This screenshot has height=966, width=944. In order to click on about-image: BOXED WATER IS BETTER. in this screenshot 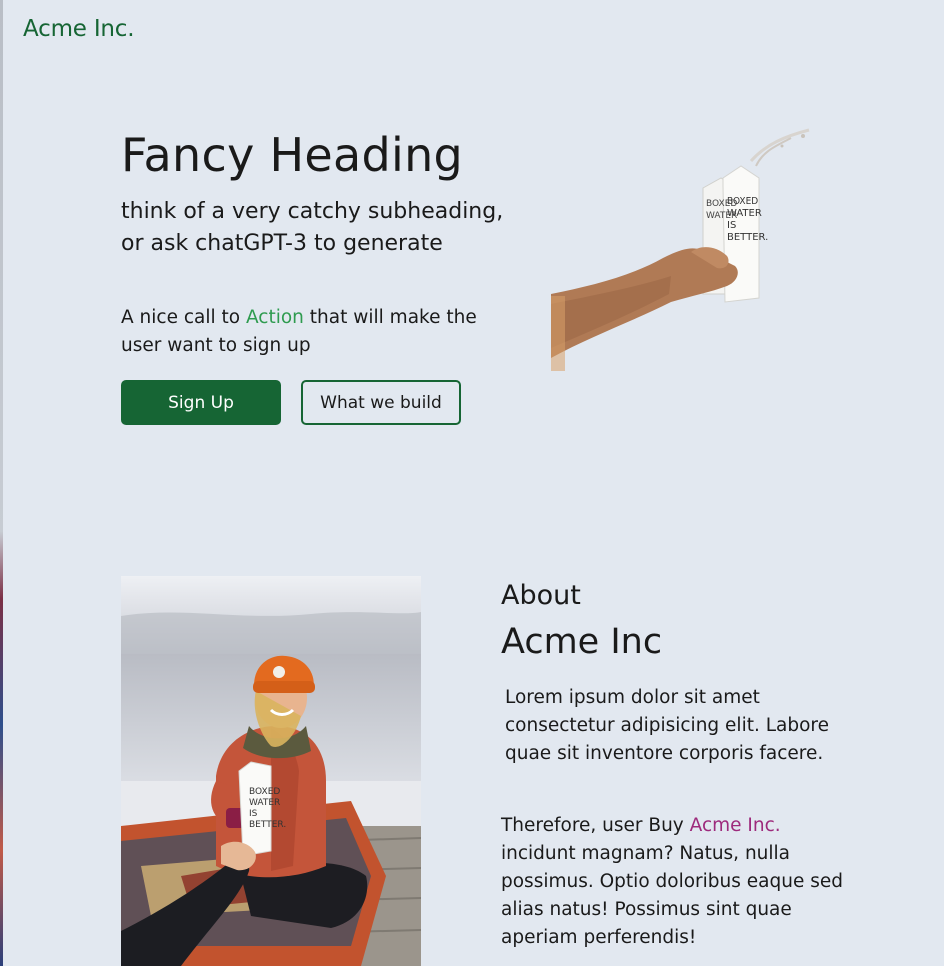, I will do `click(271, 771)`.